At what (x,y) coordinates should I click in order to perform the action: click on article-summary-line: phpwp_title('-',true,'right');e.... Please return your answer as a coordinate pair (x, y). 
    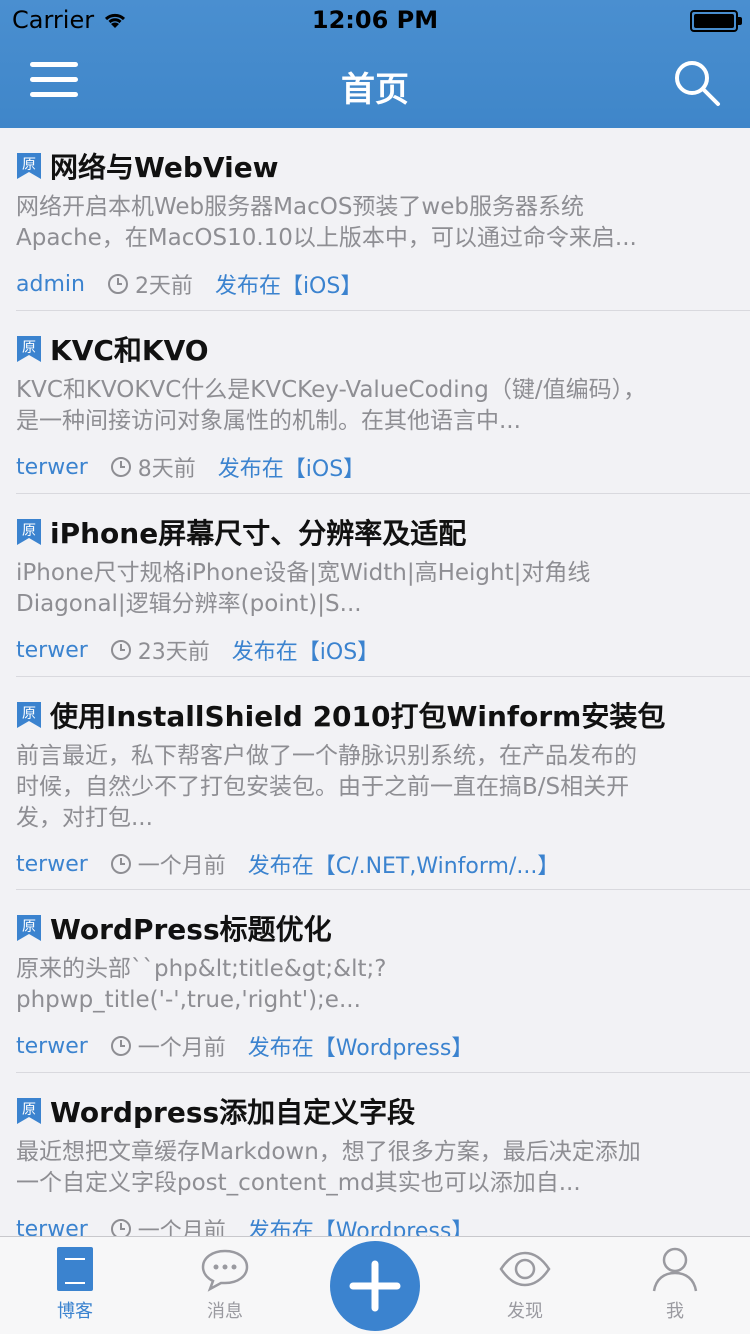
    Looking at the image, I should click on (188, 1000).